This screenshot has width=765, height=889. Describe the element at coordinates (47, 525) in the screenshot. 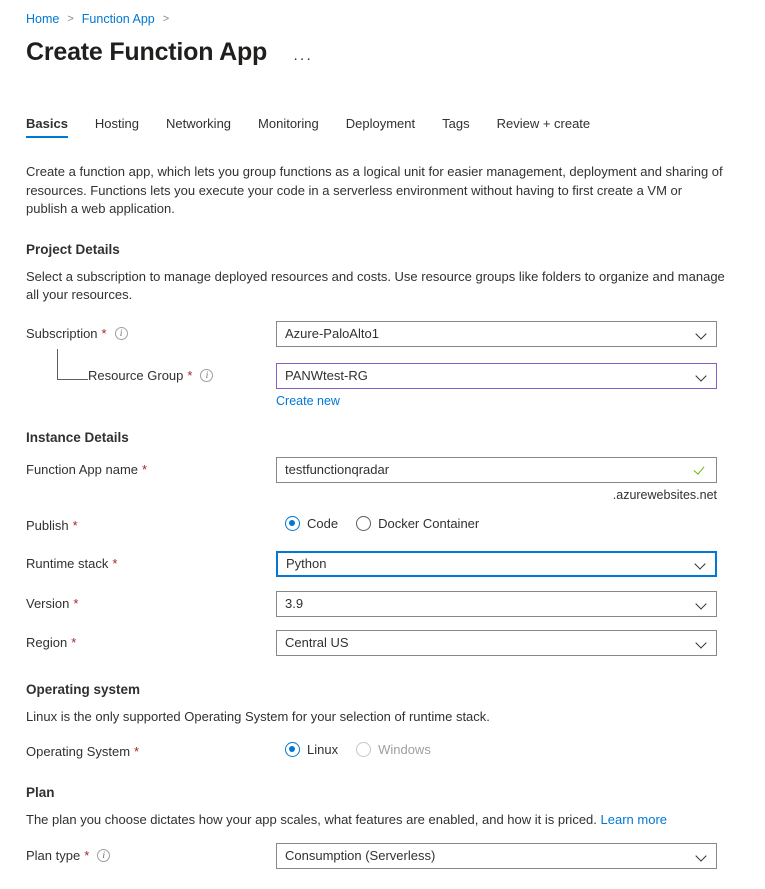

I see `publish-label: Publish` at that location.